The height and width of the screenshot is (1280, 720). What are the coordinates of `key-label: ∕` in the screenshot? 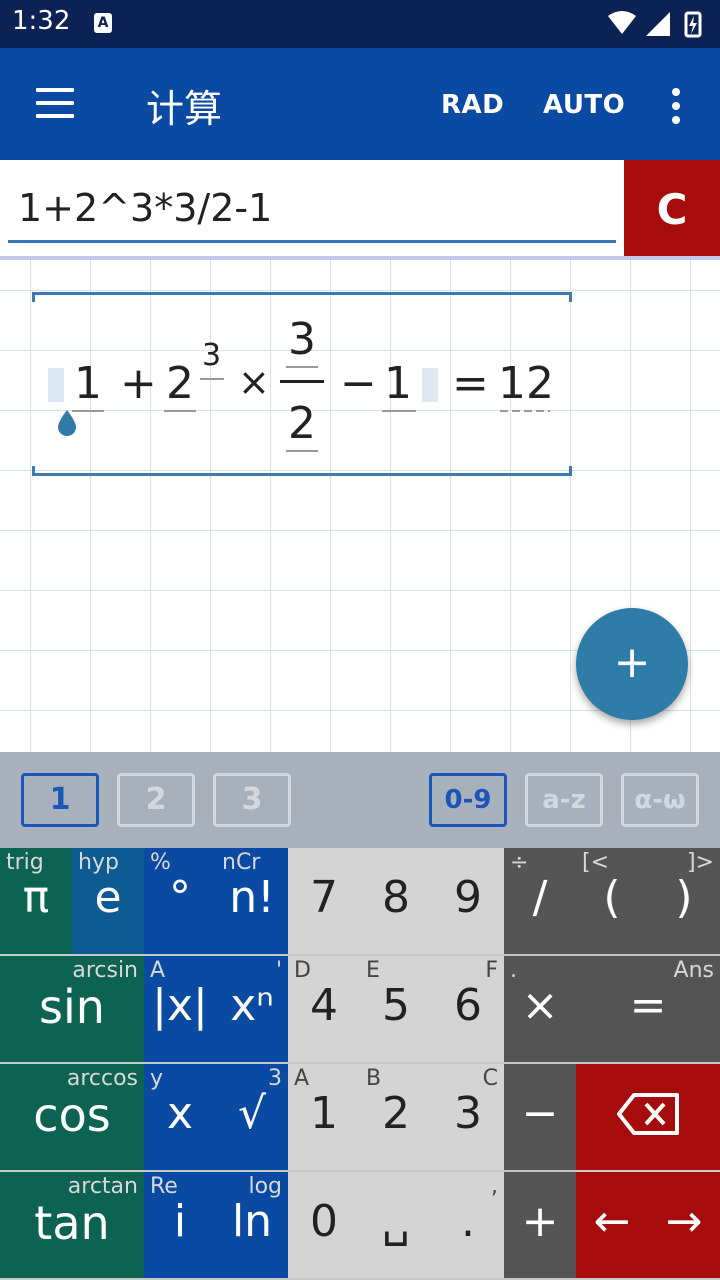 It's located at (540, 897).